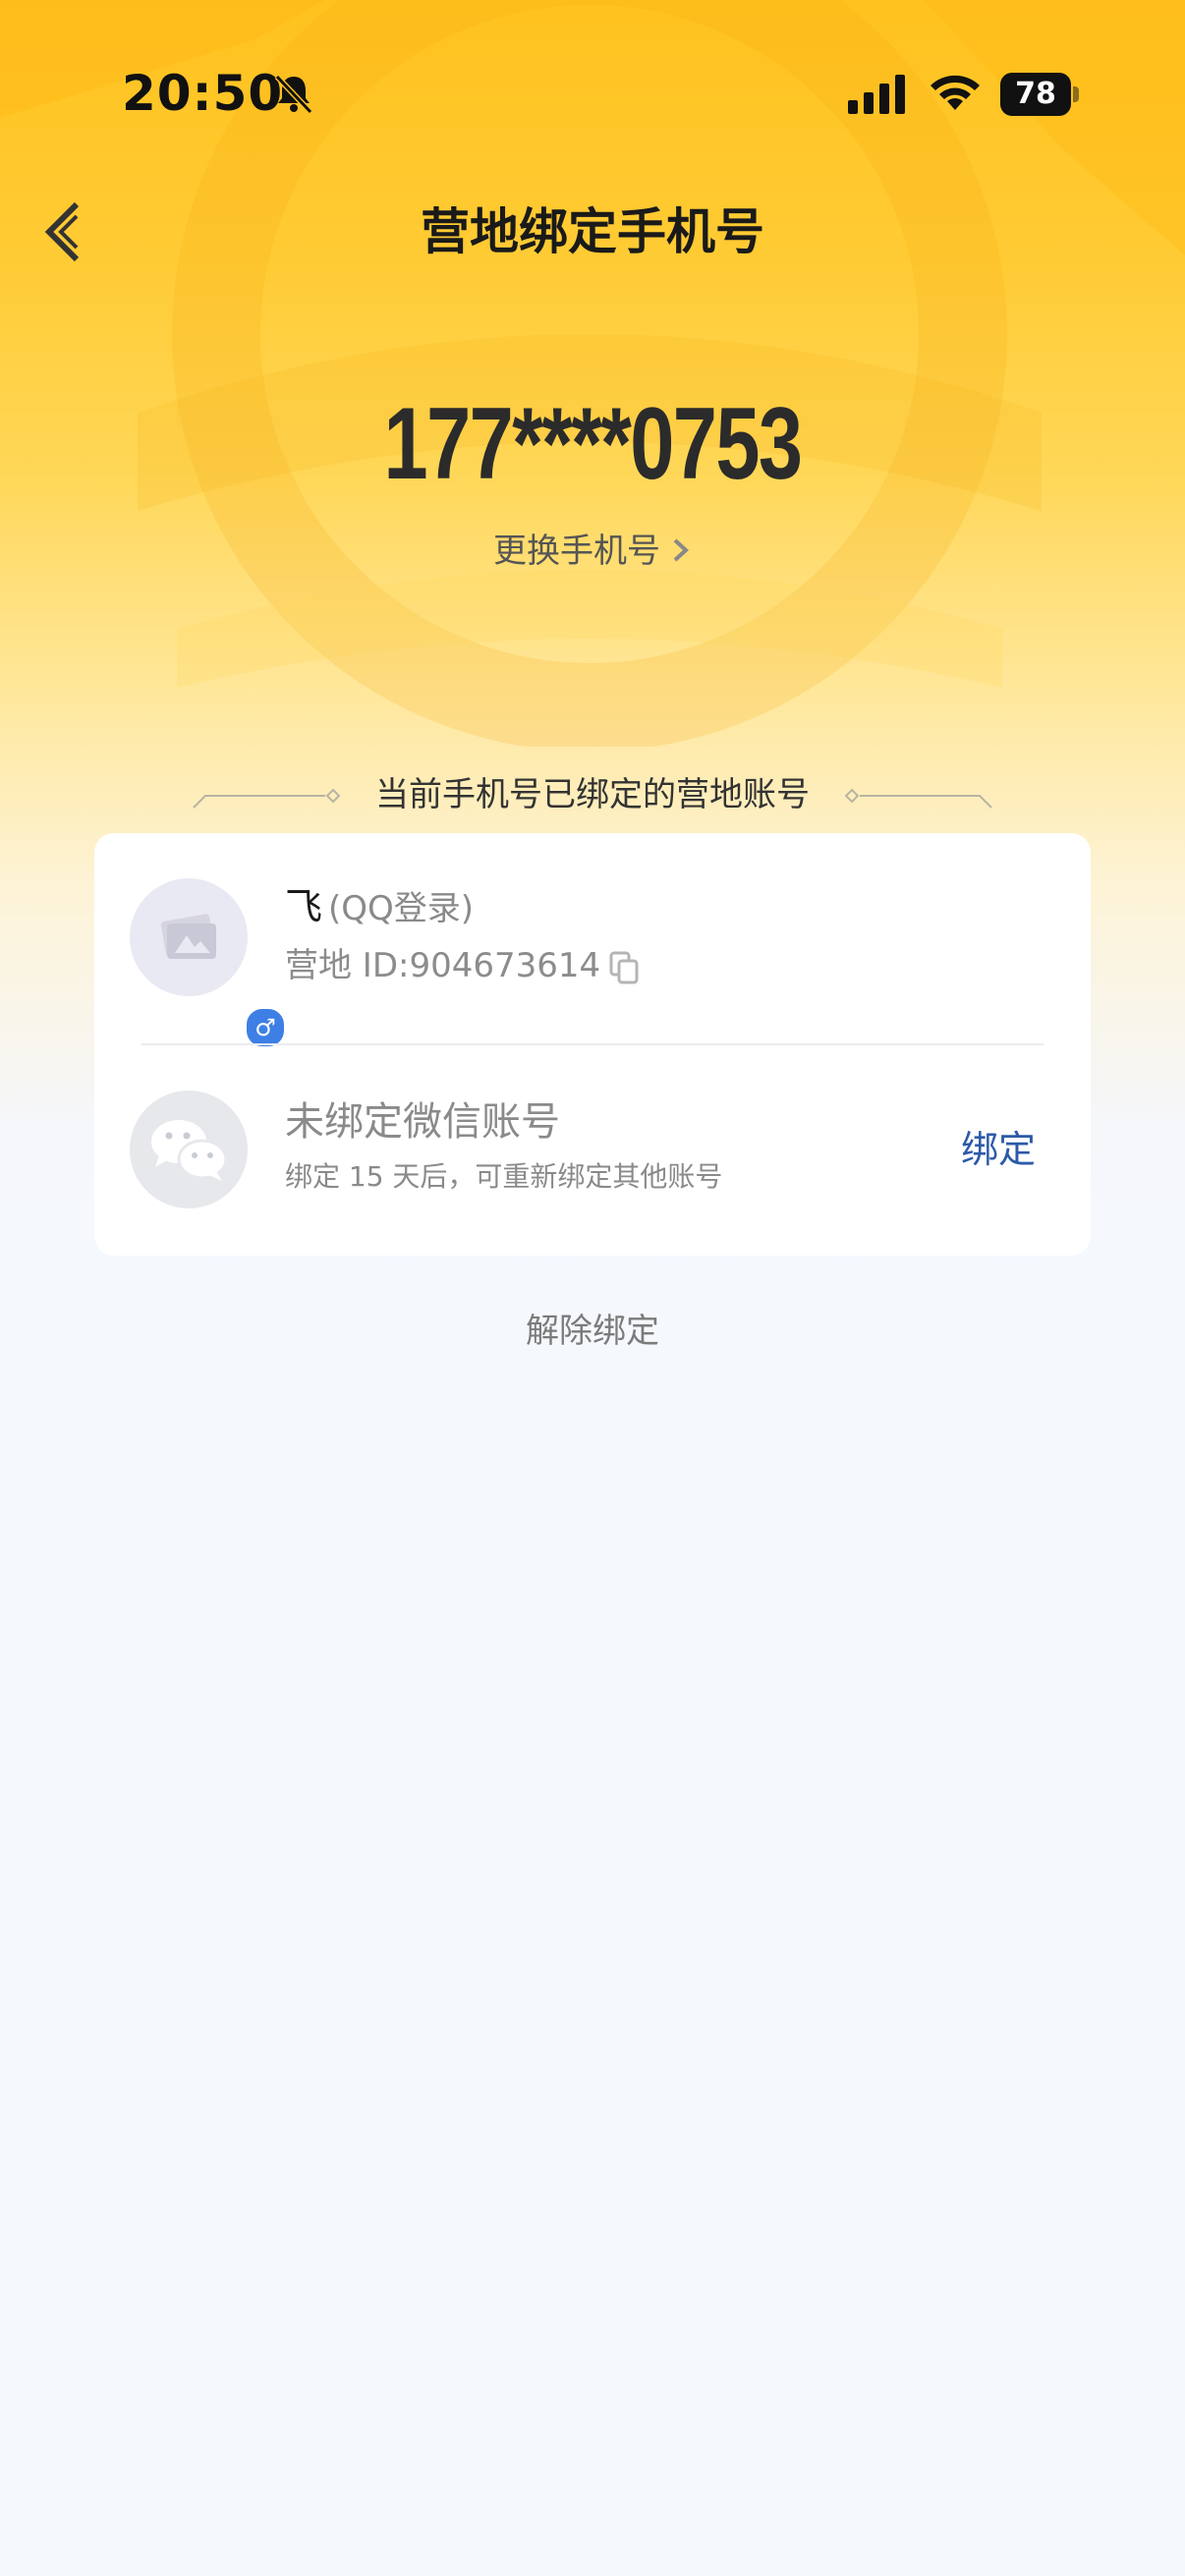  I want to click on signal-icon, so click(877, 94).